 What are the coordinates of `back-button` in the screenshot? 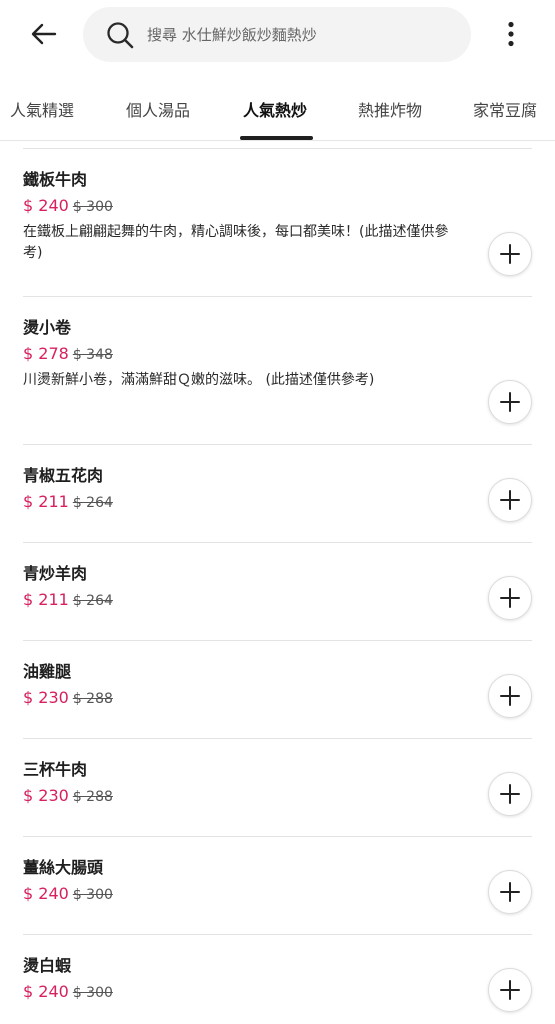 It's located at (44, 34).